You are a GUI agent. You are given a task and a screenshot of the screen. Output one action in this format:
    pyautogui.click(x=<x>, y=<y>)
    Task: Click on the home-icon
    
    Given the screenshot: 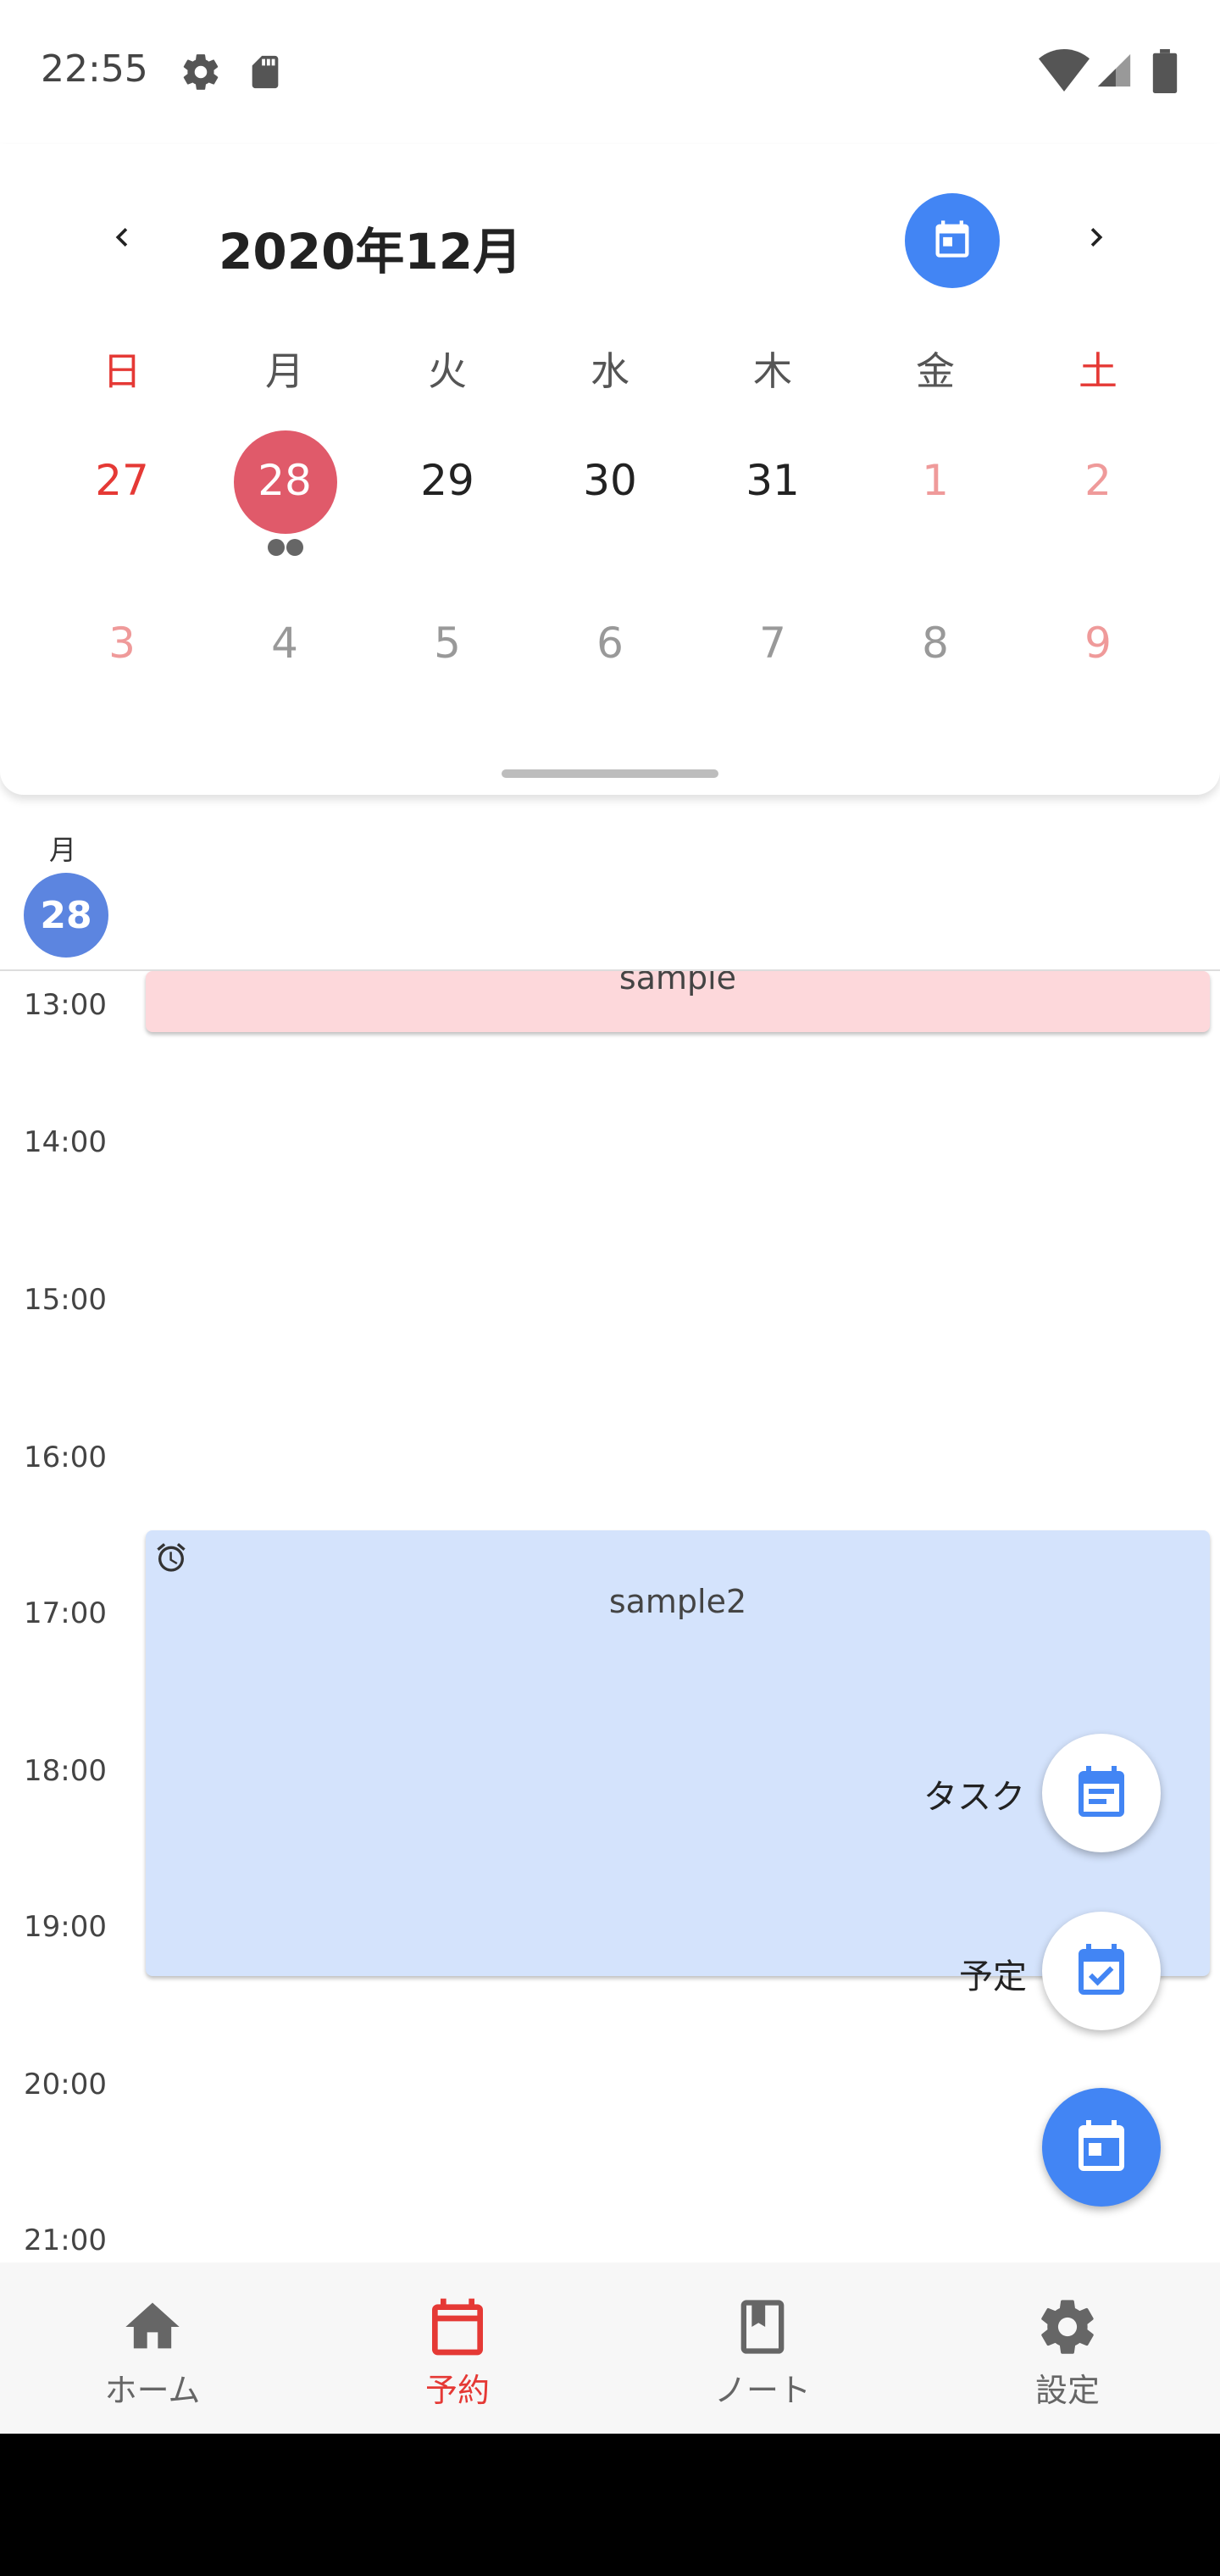 What is the action you would take?
    pyautogui.click(x=152, y=2327)
    